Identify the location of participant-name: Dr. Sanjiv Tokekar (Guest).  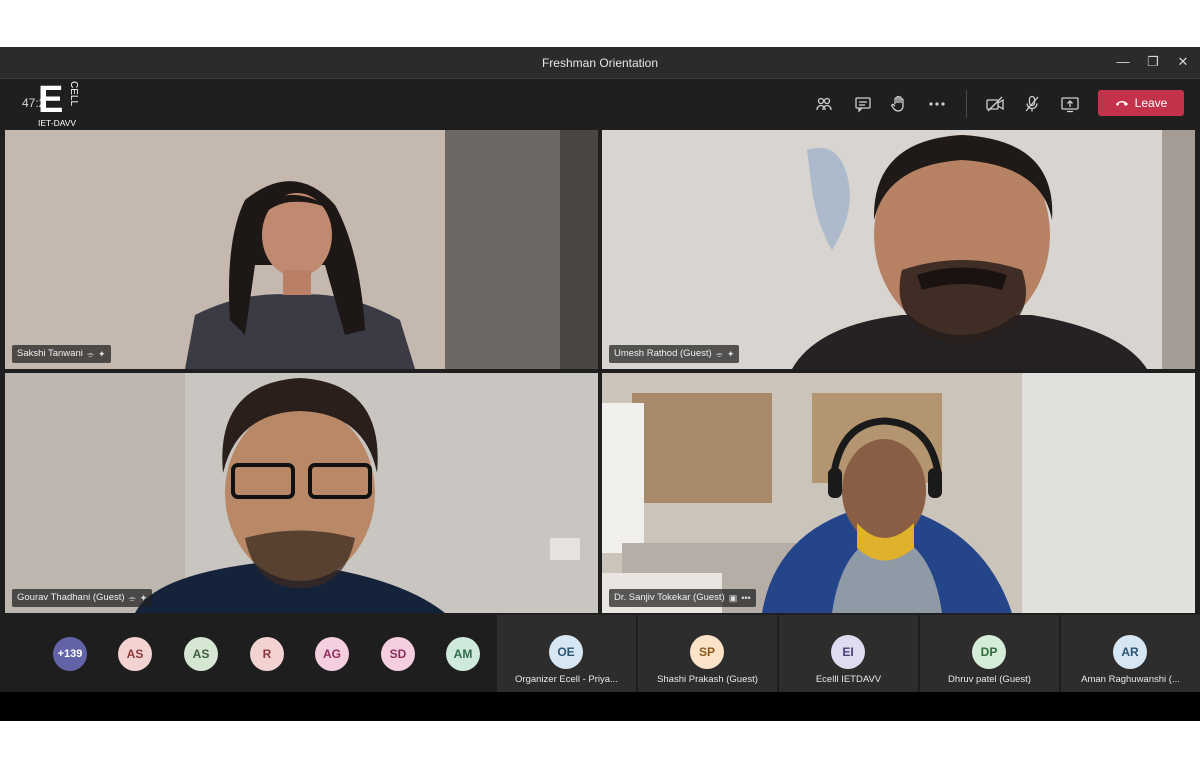
(669, 597).